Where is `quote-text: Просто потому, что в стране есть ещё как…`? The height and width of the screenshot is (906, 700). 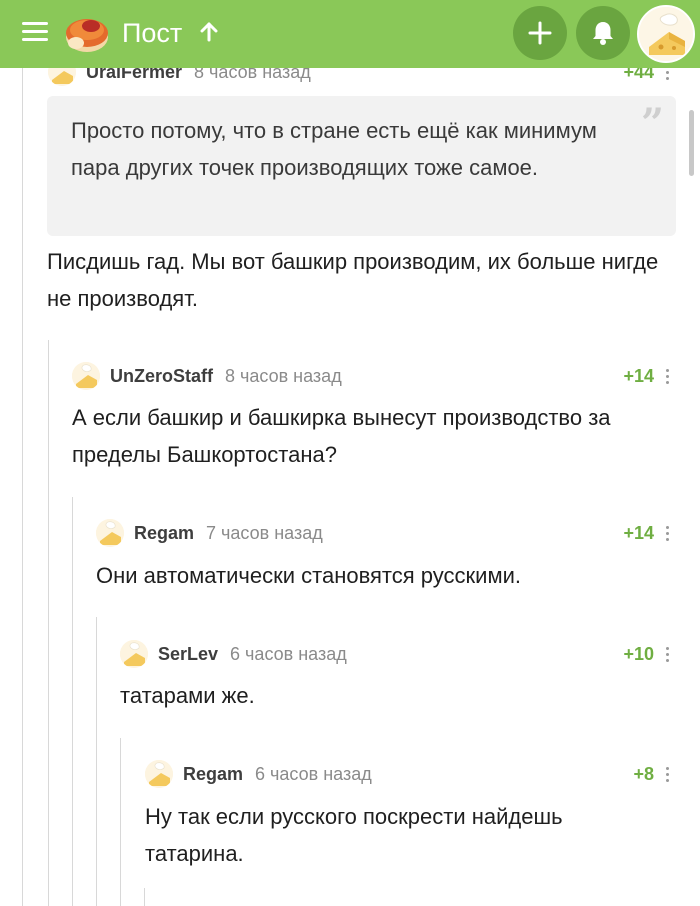 quote-text: Просто потому, что в стране есть ещё как… is located at coordinates (334, 149).